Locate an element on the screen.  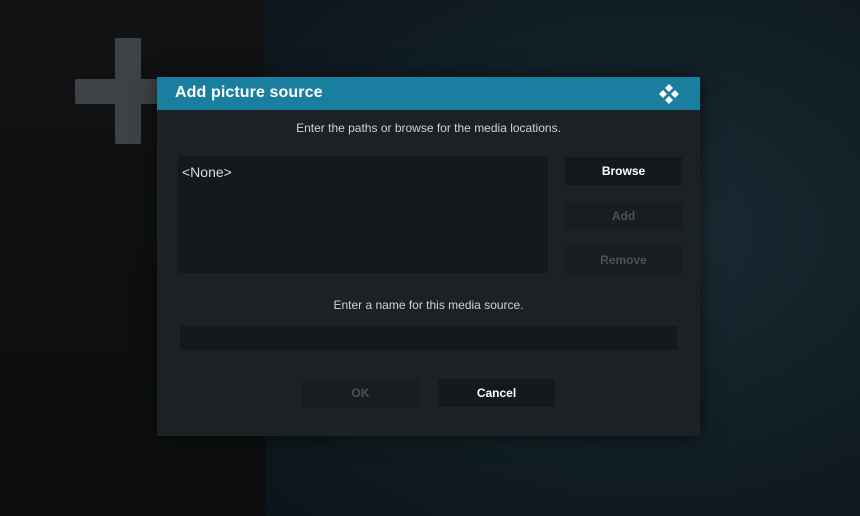
source-paths-list: <None> is located at coordinates (363, 214).